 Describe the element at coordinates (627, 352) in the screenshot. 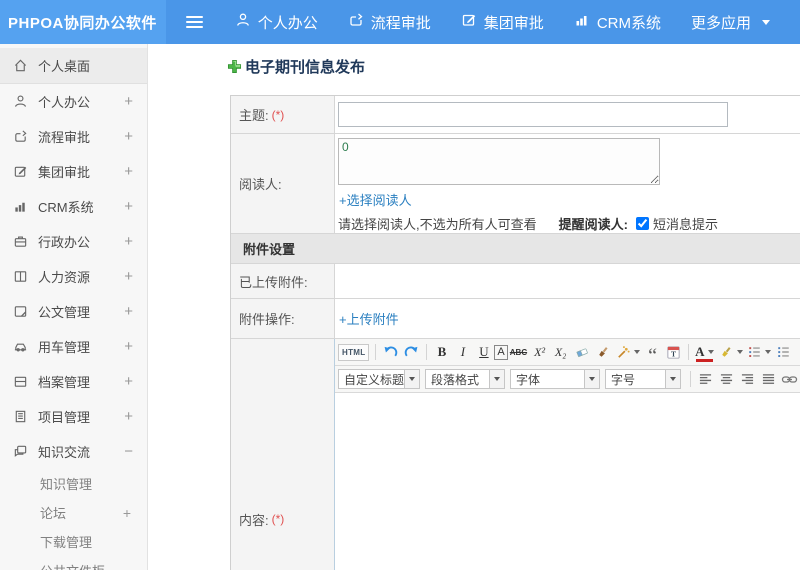

I see `auto-typeset-wand-button` at that location.